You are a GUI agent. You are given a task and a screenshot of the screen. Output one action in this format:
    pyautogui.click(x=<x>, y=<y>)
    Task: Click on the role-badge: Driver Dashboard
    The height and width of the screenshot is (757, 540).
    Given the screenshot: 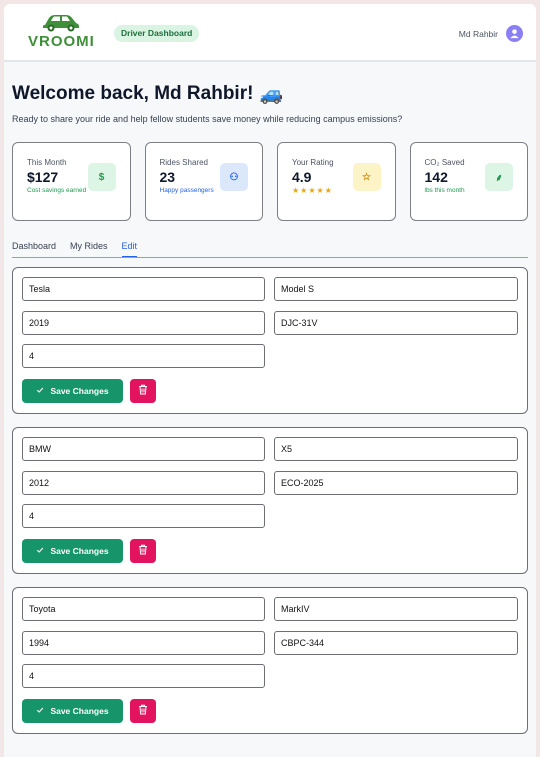 What is the action you would take?
    pyautogui.click(x=157, y=33)
    